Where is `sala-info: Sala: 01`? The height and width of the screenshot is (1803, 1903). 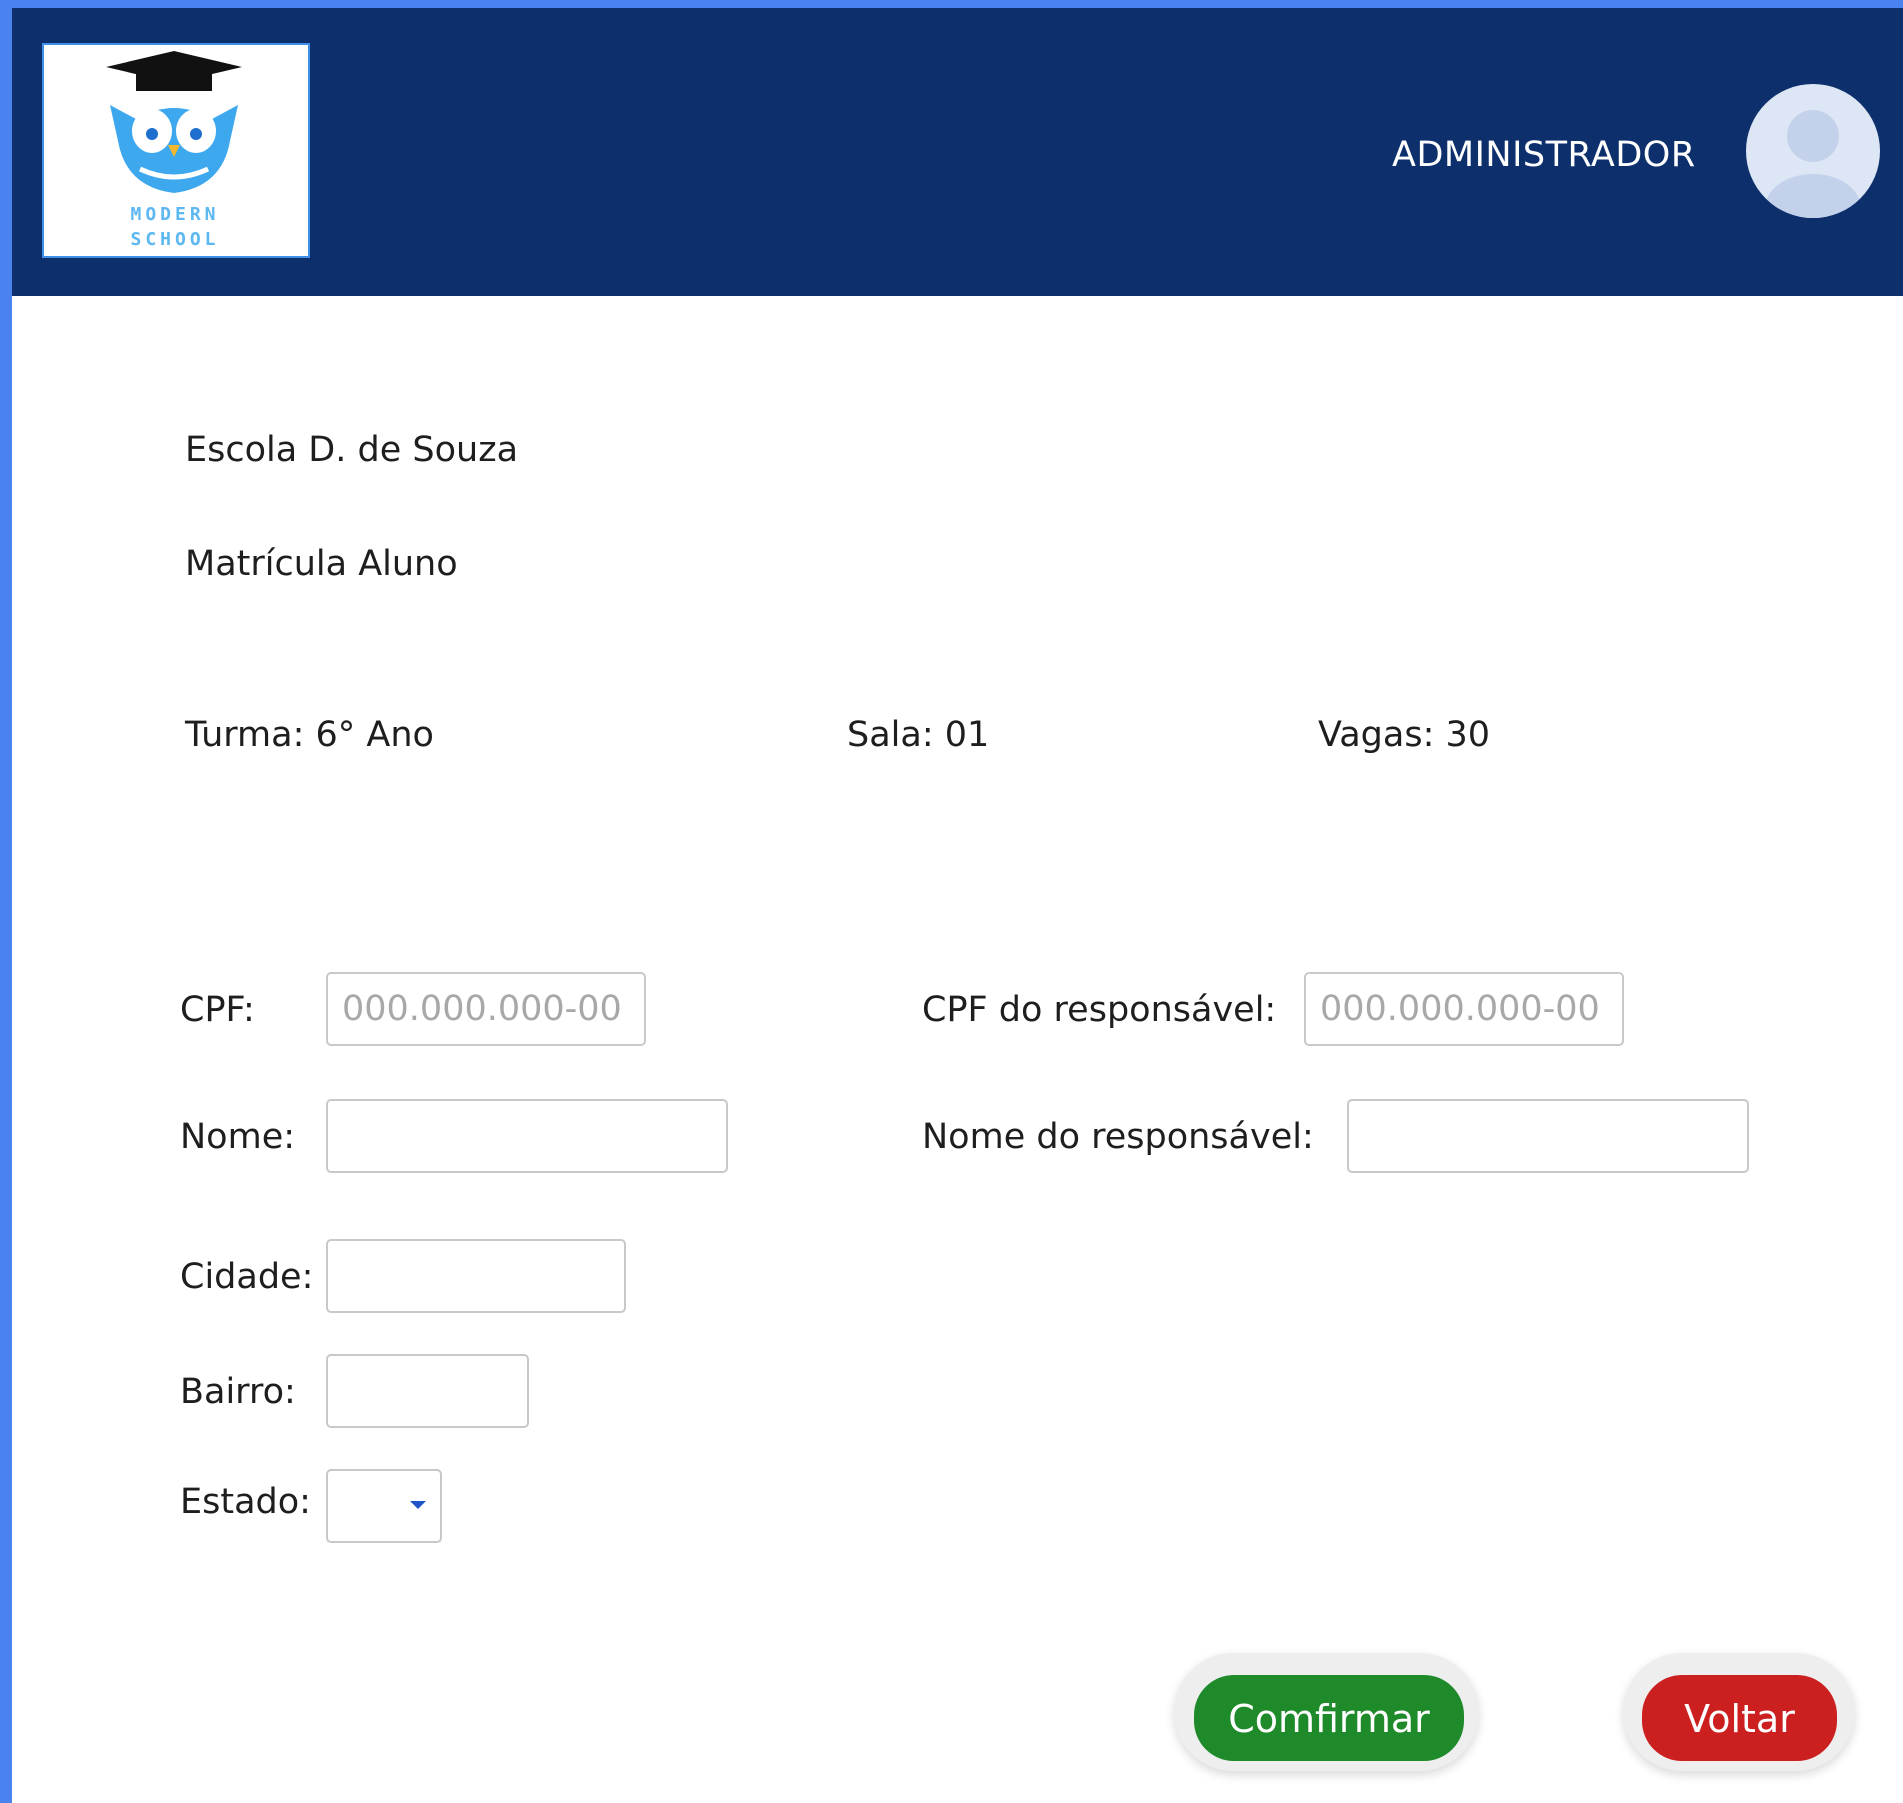 sala-info: Sala: 01 is located at coordinates (918, 735).